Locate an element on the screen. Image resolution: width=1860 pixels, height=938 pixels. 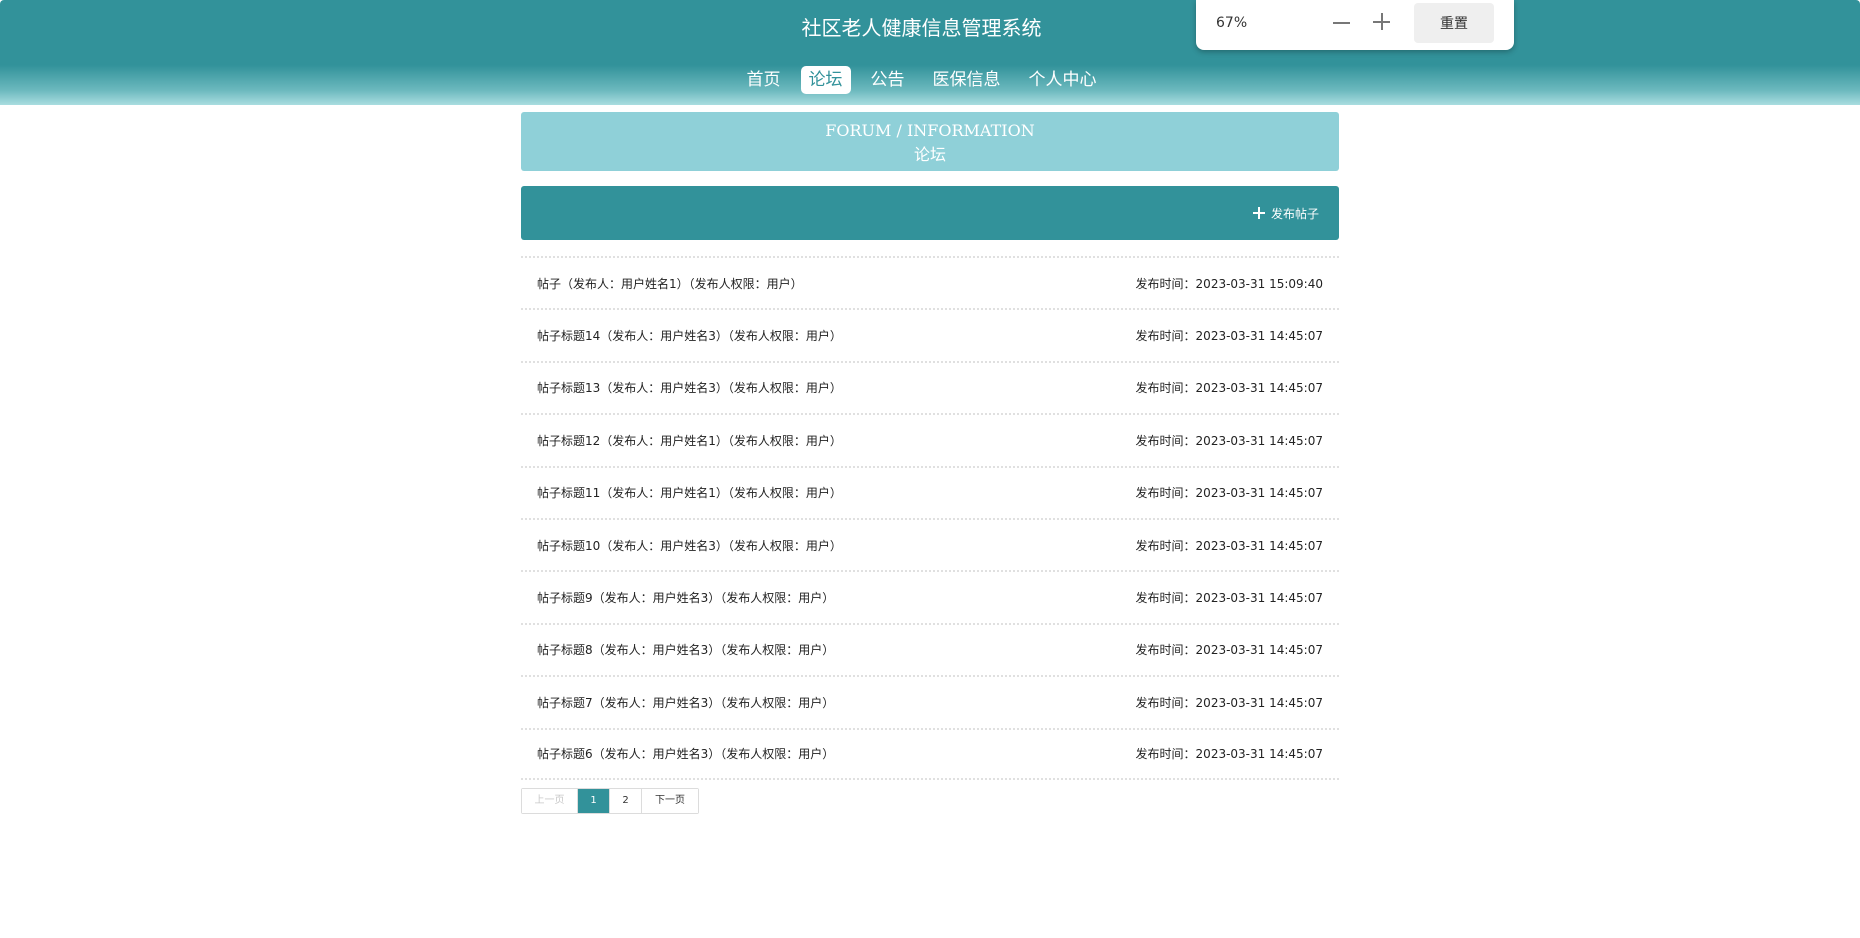
pagination: 上一页 1 2 下一页 is located at coordinates (610, 801).